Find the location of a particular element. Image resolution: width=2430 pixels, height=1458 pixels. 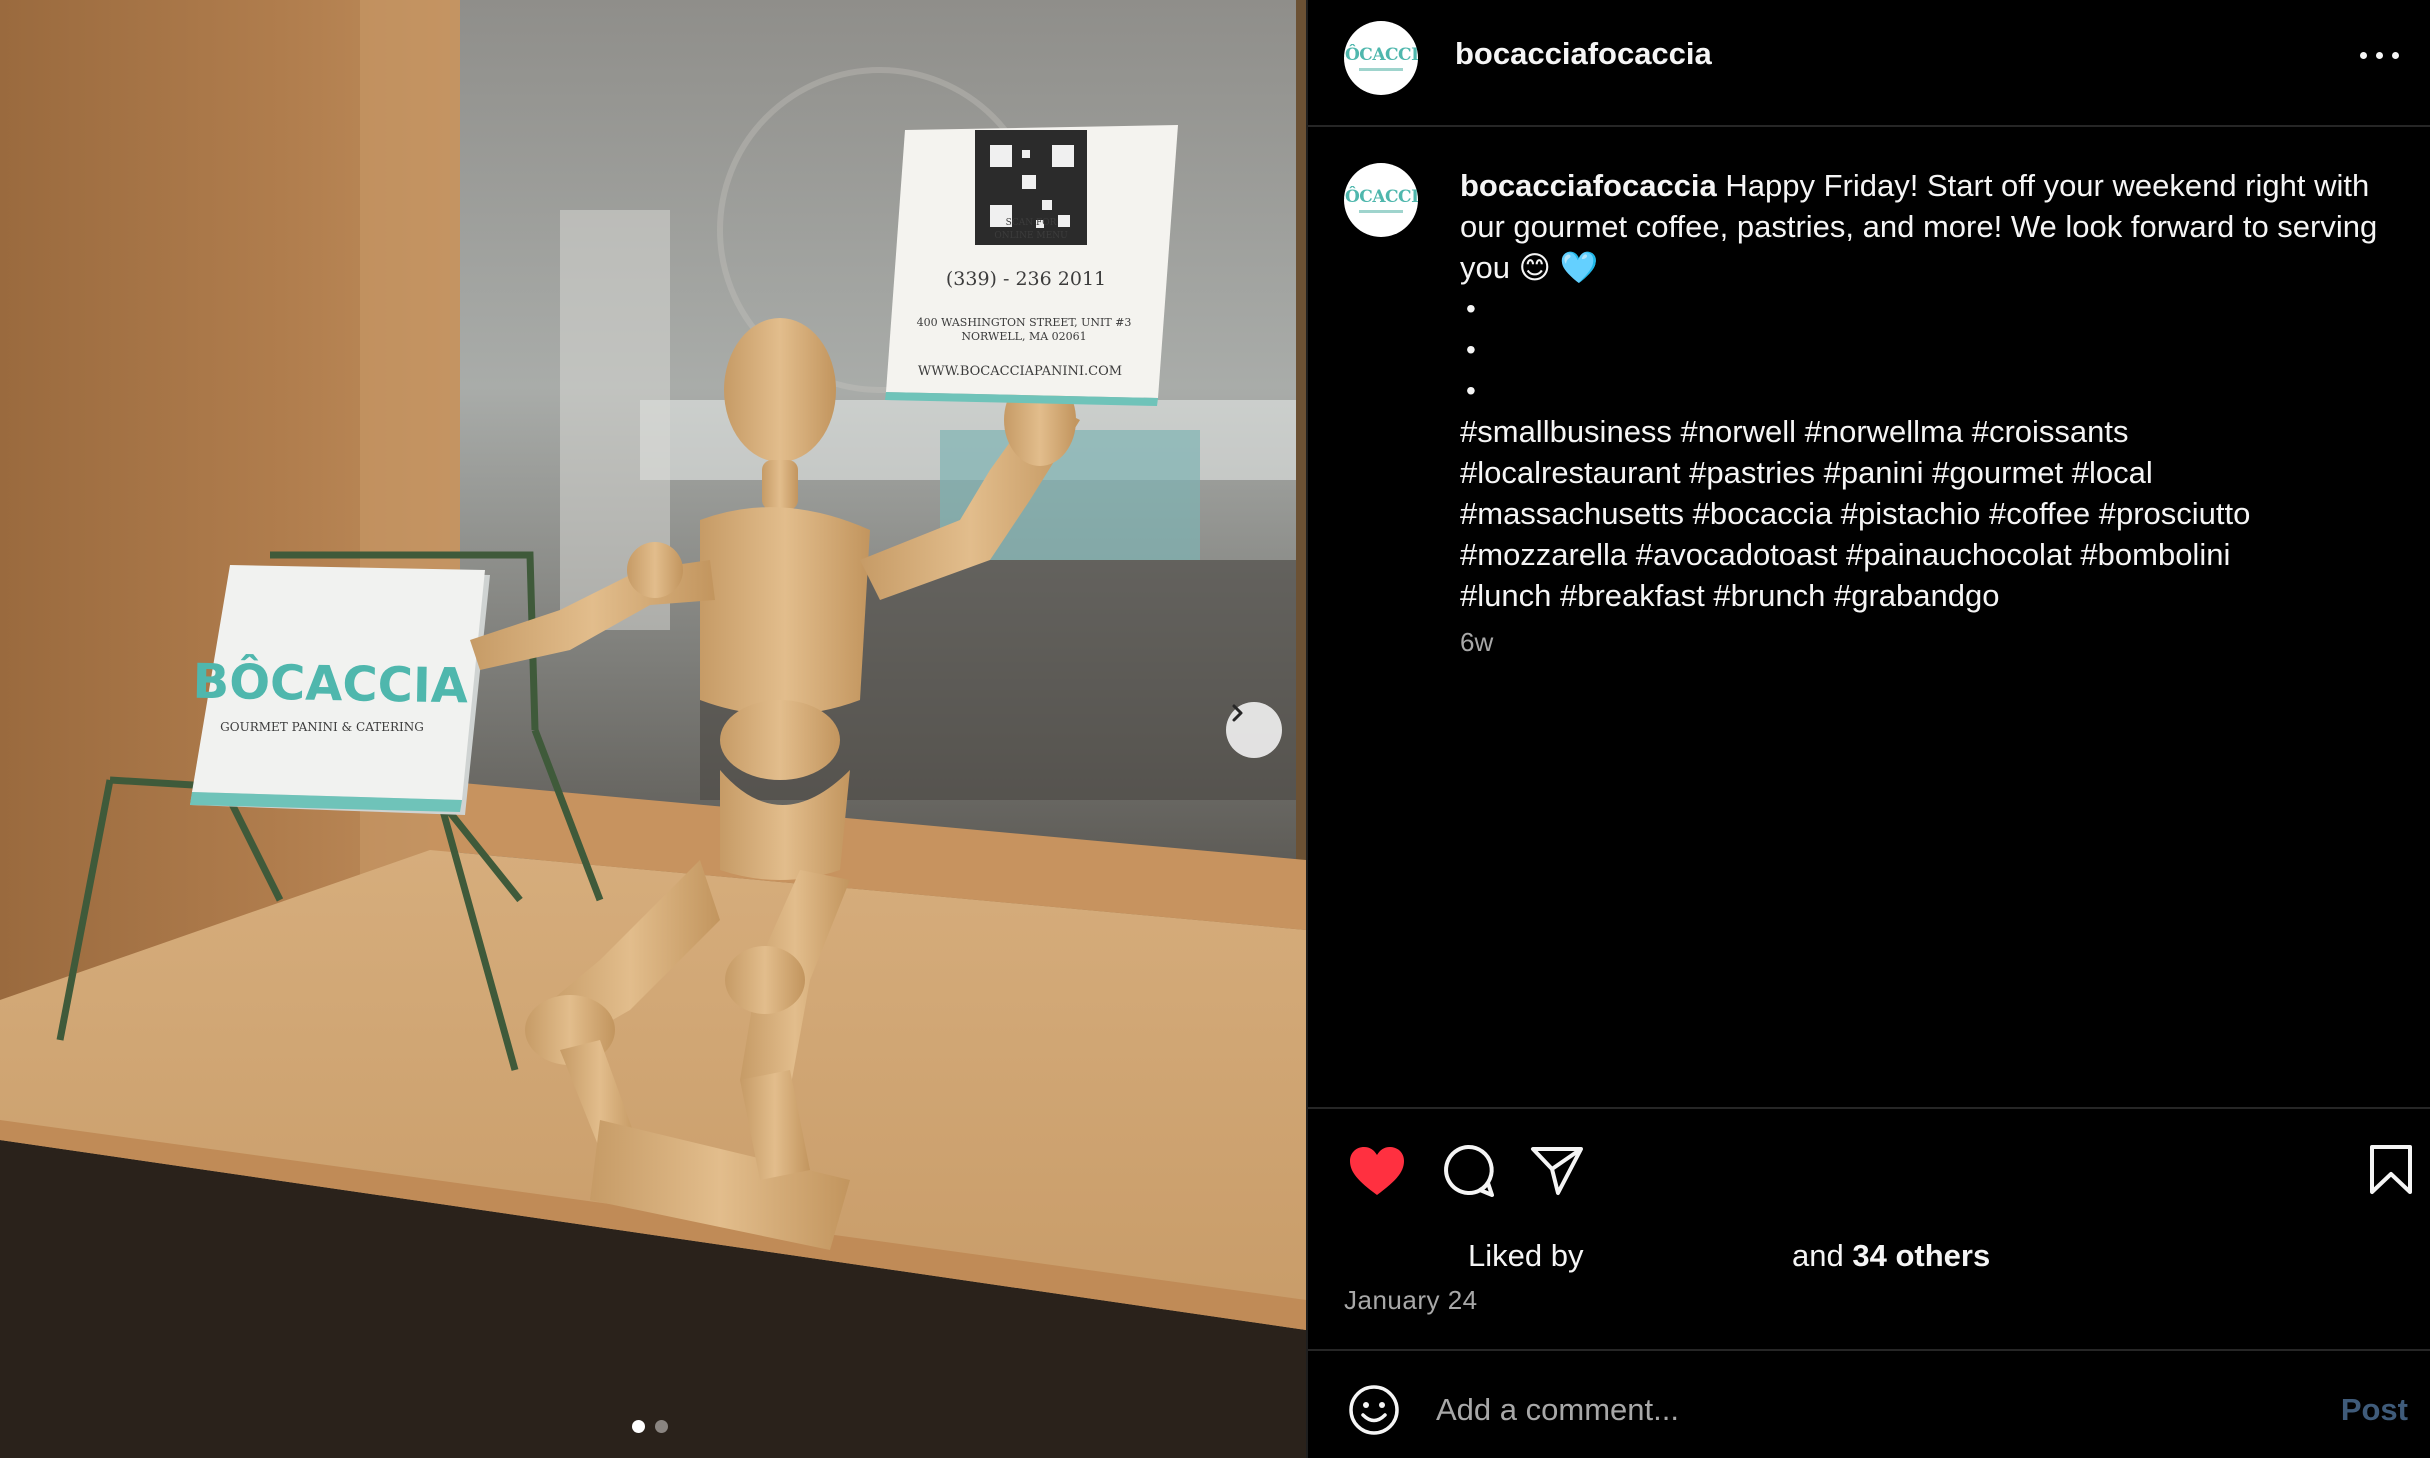

qr-card-url: WWW.BOCACCIAPANINI.COM is located at coordinates (1020, 371).